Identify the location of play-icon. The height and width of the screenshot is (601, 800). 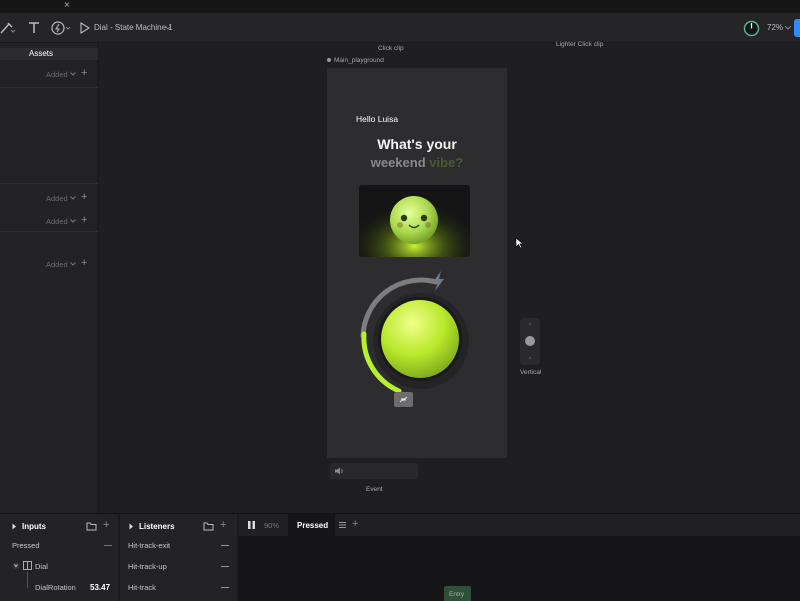
(85, 28).